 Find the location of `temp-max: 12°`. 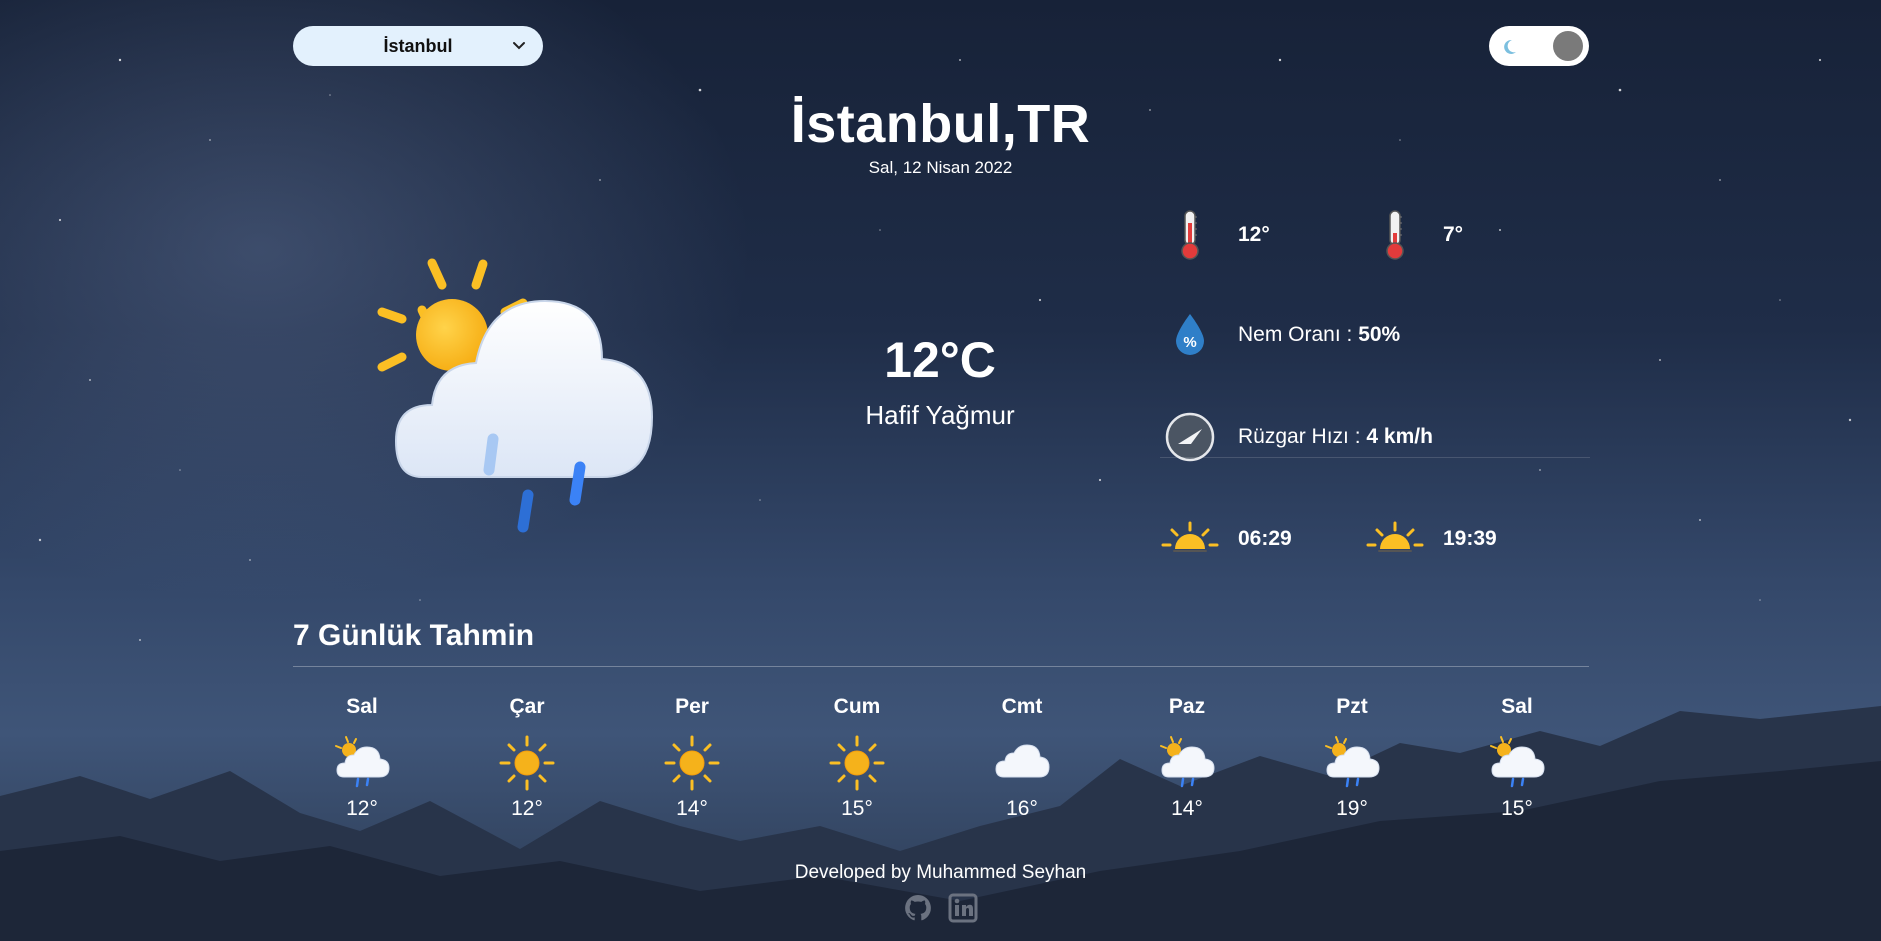

temp-max: 12° is located at coordinates (1215, 235).